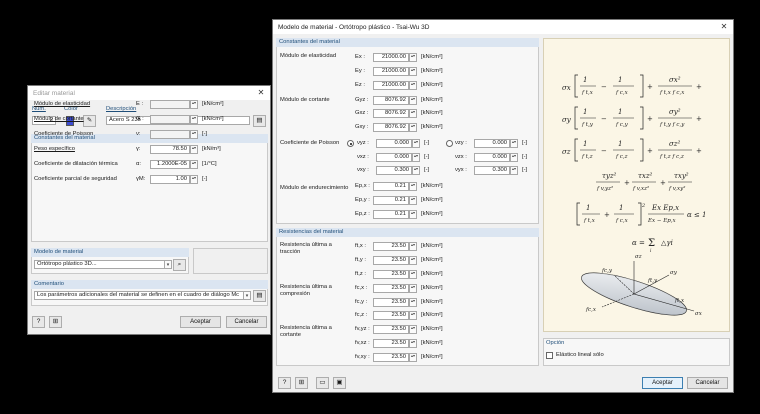 The image size is (760, 414). I want to click on property-symbol: Ey :, so click(360, 71).